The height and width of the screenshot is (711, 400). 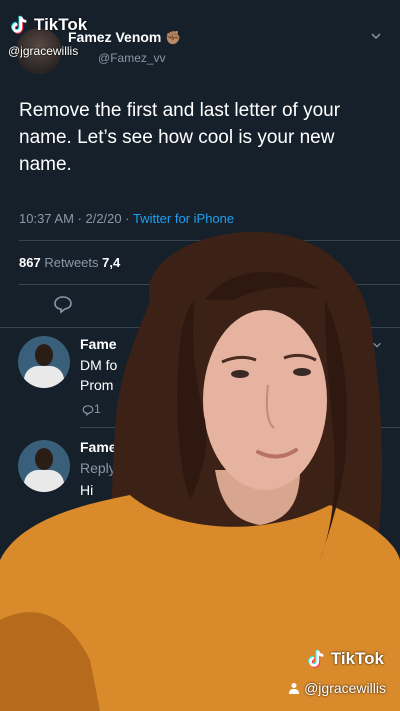 I want to click on tweet-source-link: Twitter for iPhone, so click(x=183, y=218).